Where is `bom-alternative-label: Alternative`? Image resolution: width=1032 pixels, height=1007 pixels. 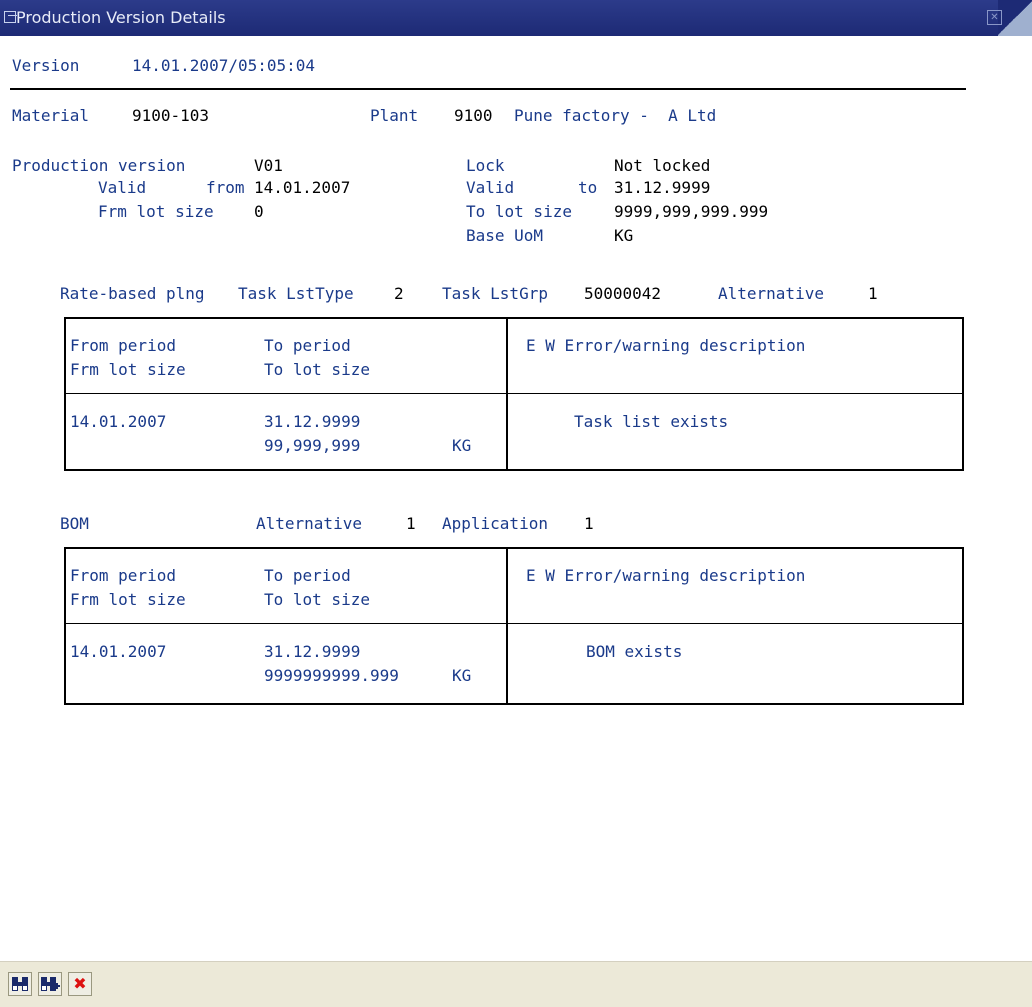 bom-alternative-label: Alternative is located at coordinates (309, 523).